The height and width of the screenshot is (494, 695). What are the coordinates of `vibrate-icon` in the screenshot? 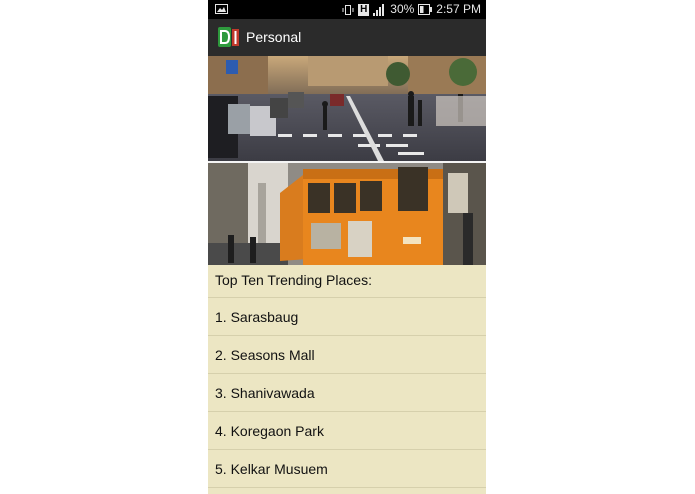 It's located at (348, 9).